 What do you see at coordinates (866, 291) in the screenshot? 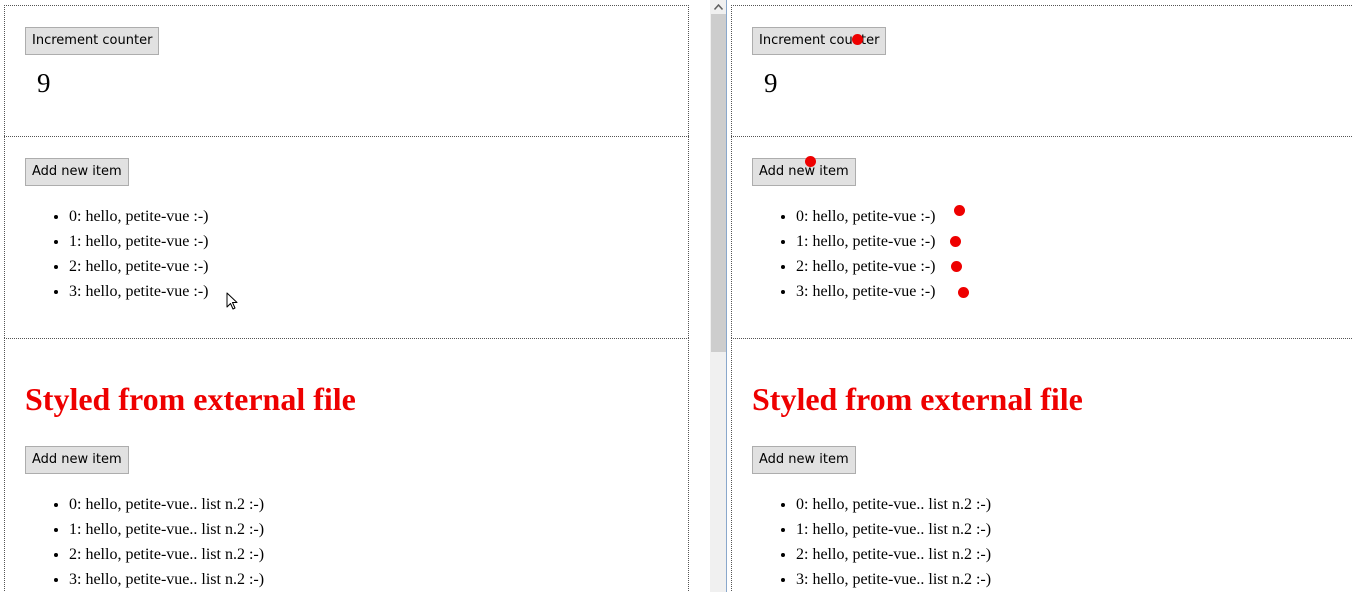
I see `list-item-text: 3: hello, petite-vue :-)` at bounding box center [866, 291].